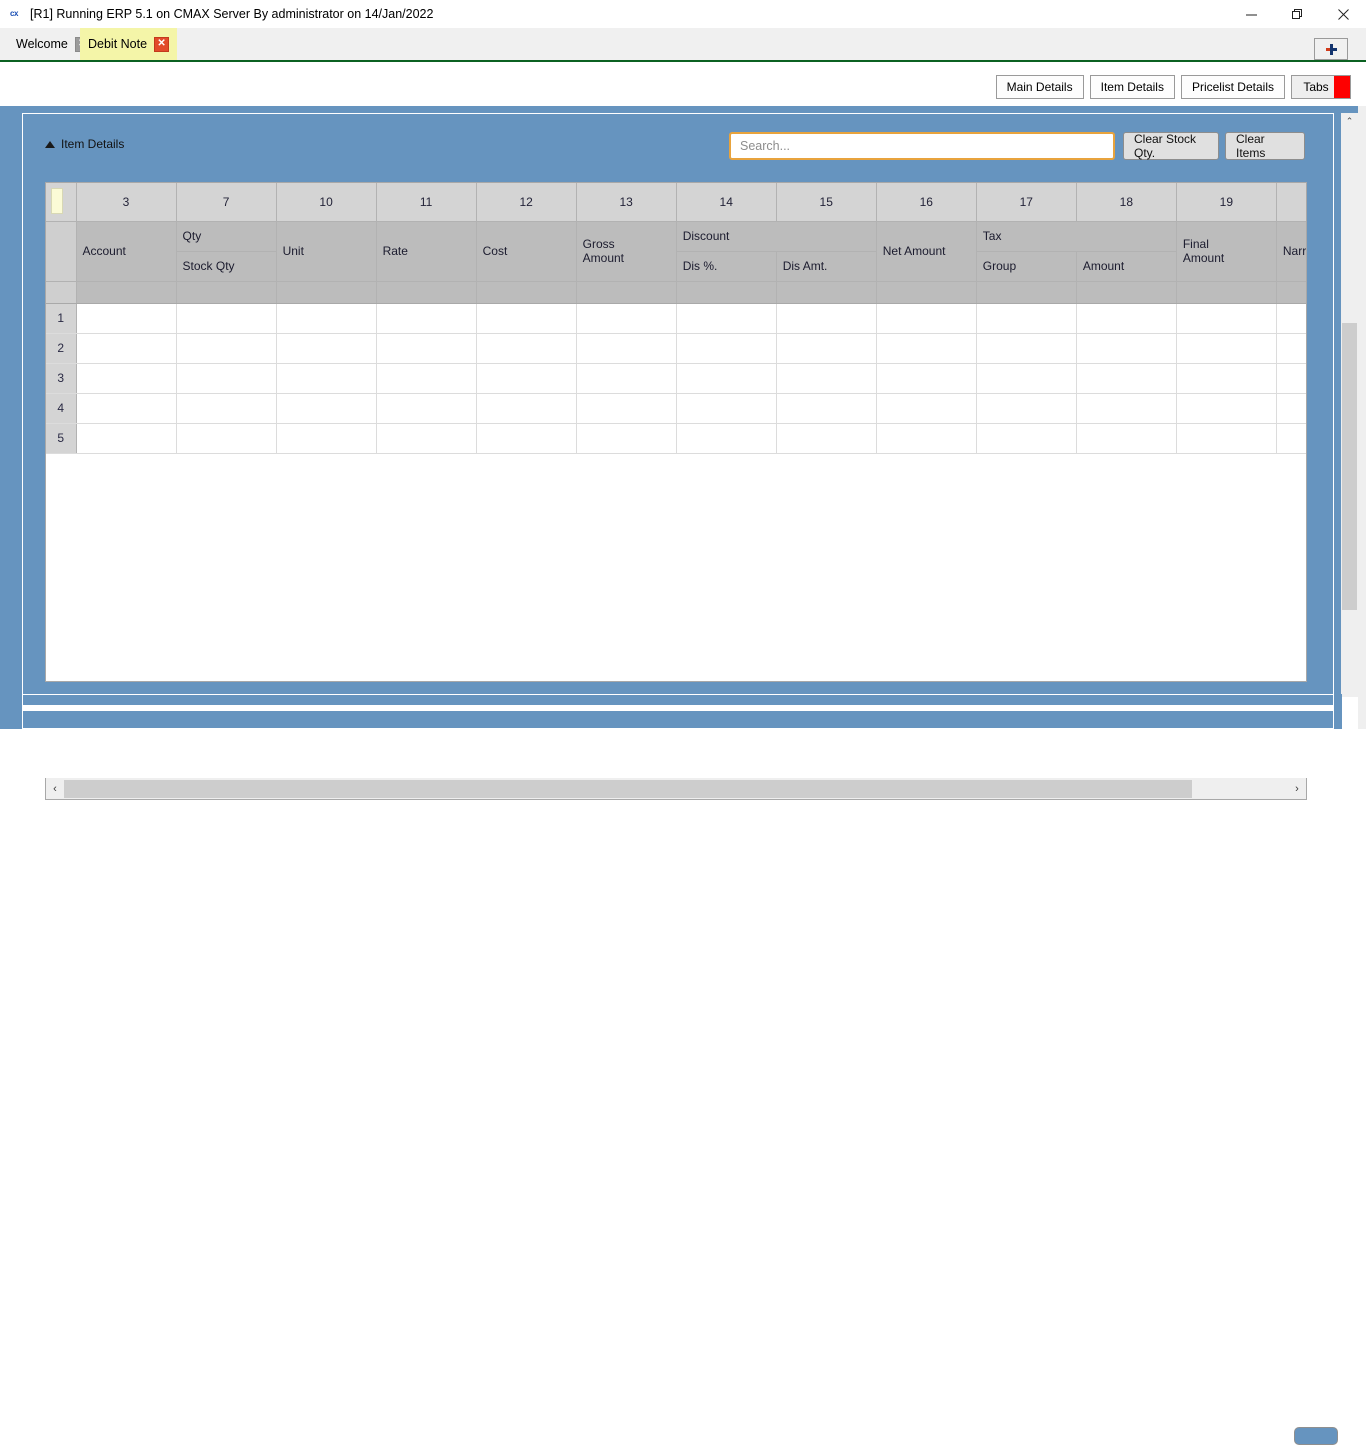 This screenshot has height=1445, width=1366. Describe the element at coordinates (61, 348) in the screenshot. I see `row-number: 2` at that location.